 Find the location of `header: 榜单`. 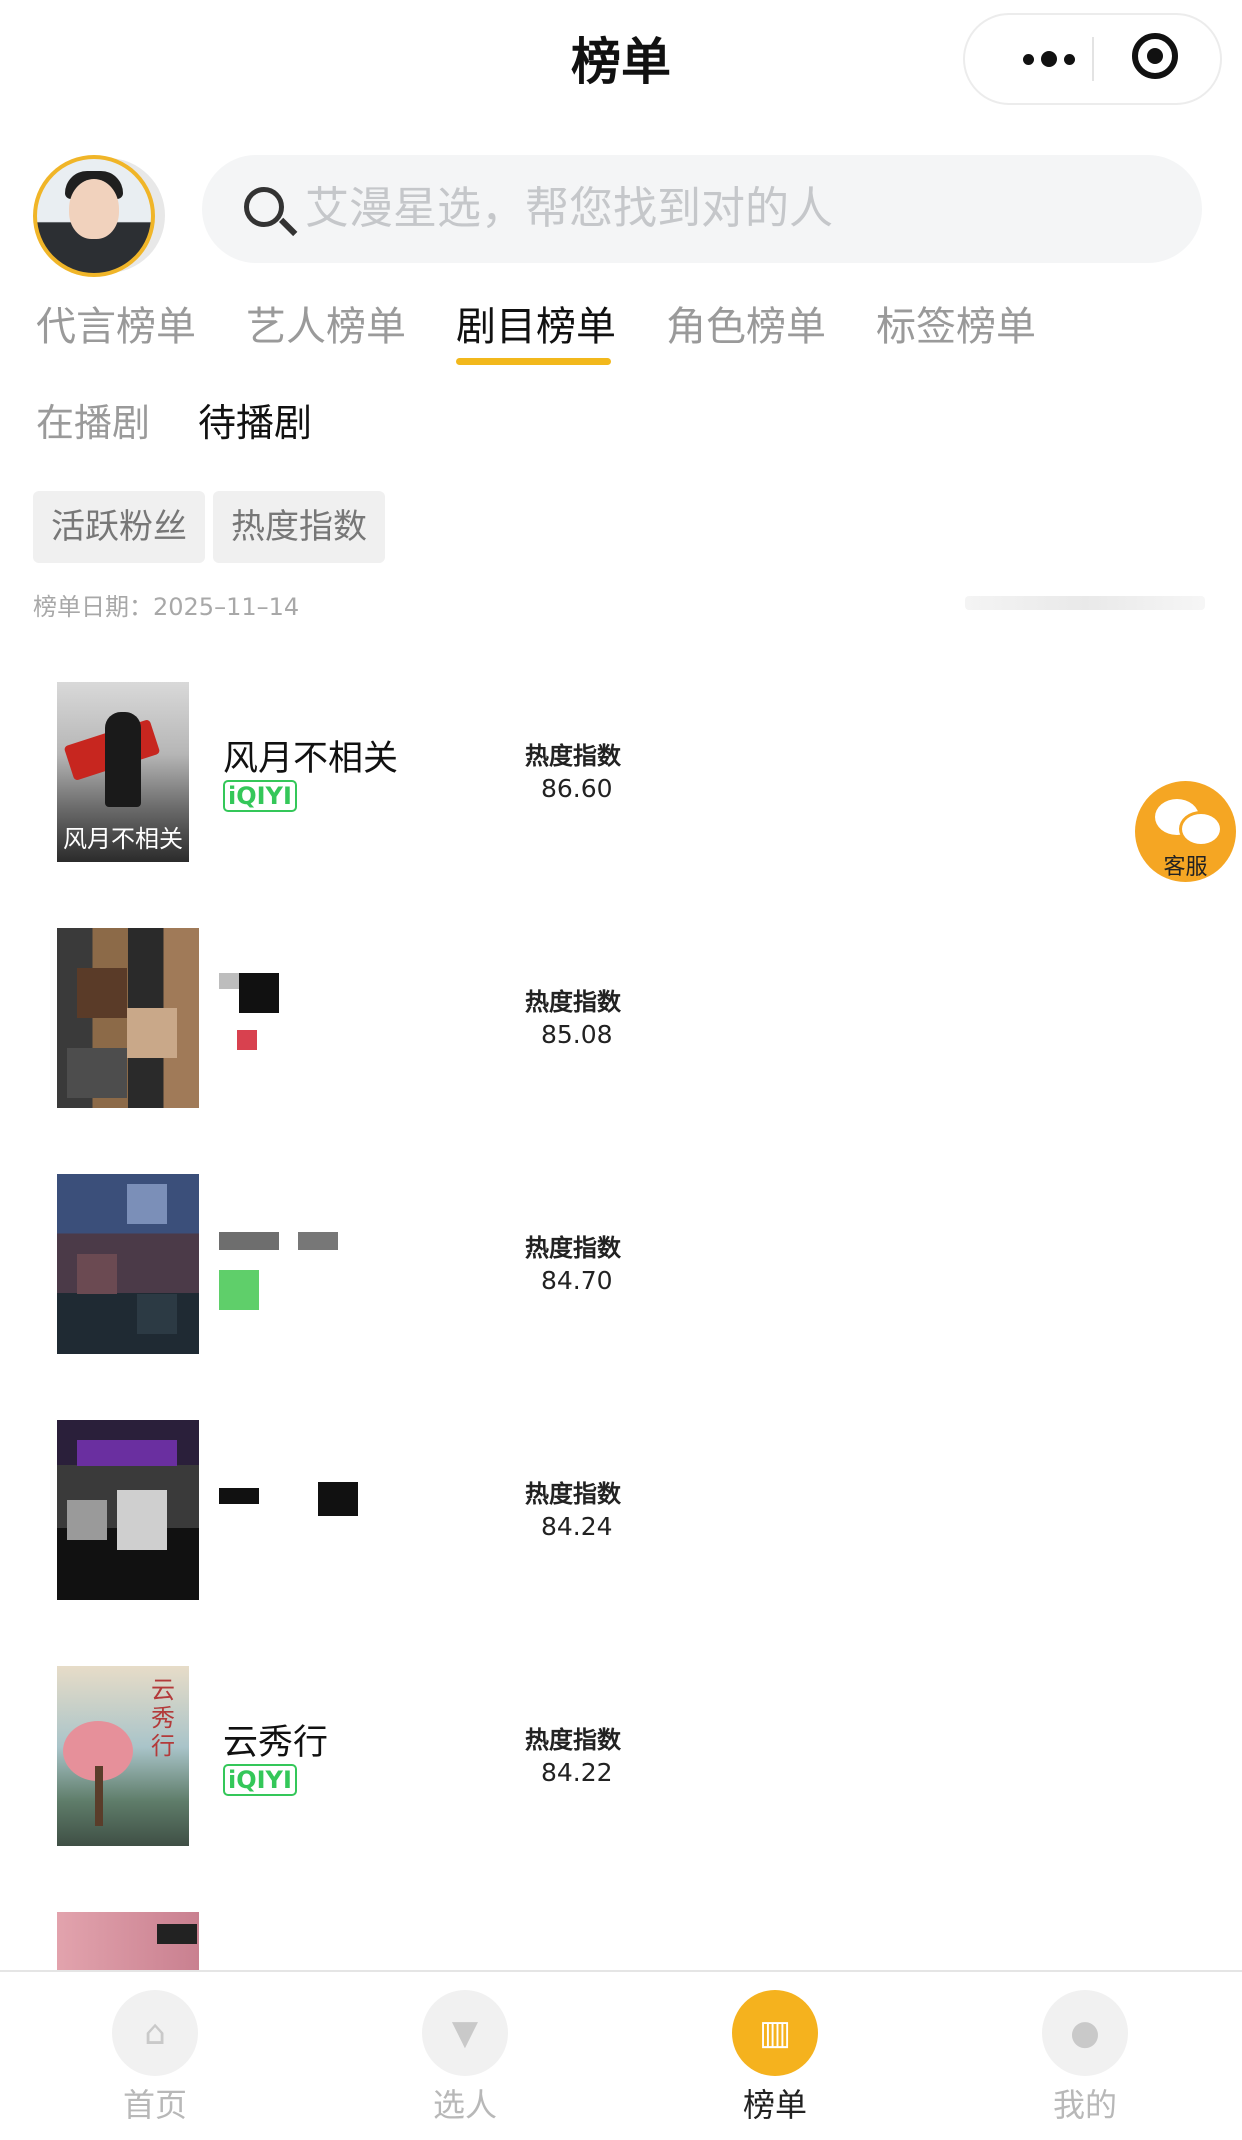

header: 榜单 is located at coordinates (621, 57).